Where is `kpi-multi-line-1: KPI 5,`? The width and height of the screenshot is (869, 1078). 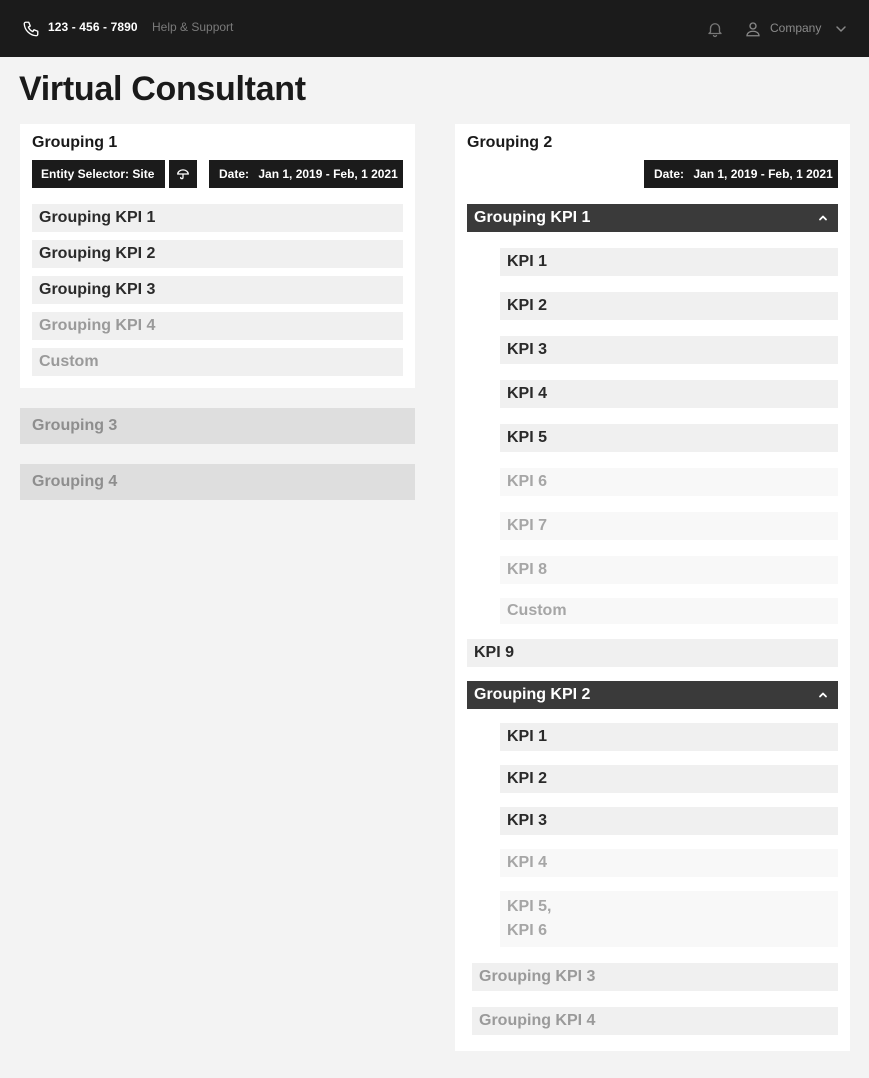 kpi-multi-line-1: KPI 5, is located at coordinates (529, 906).